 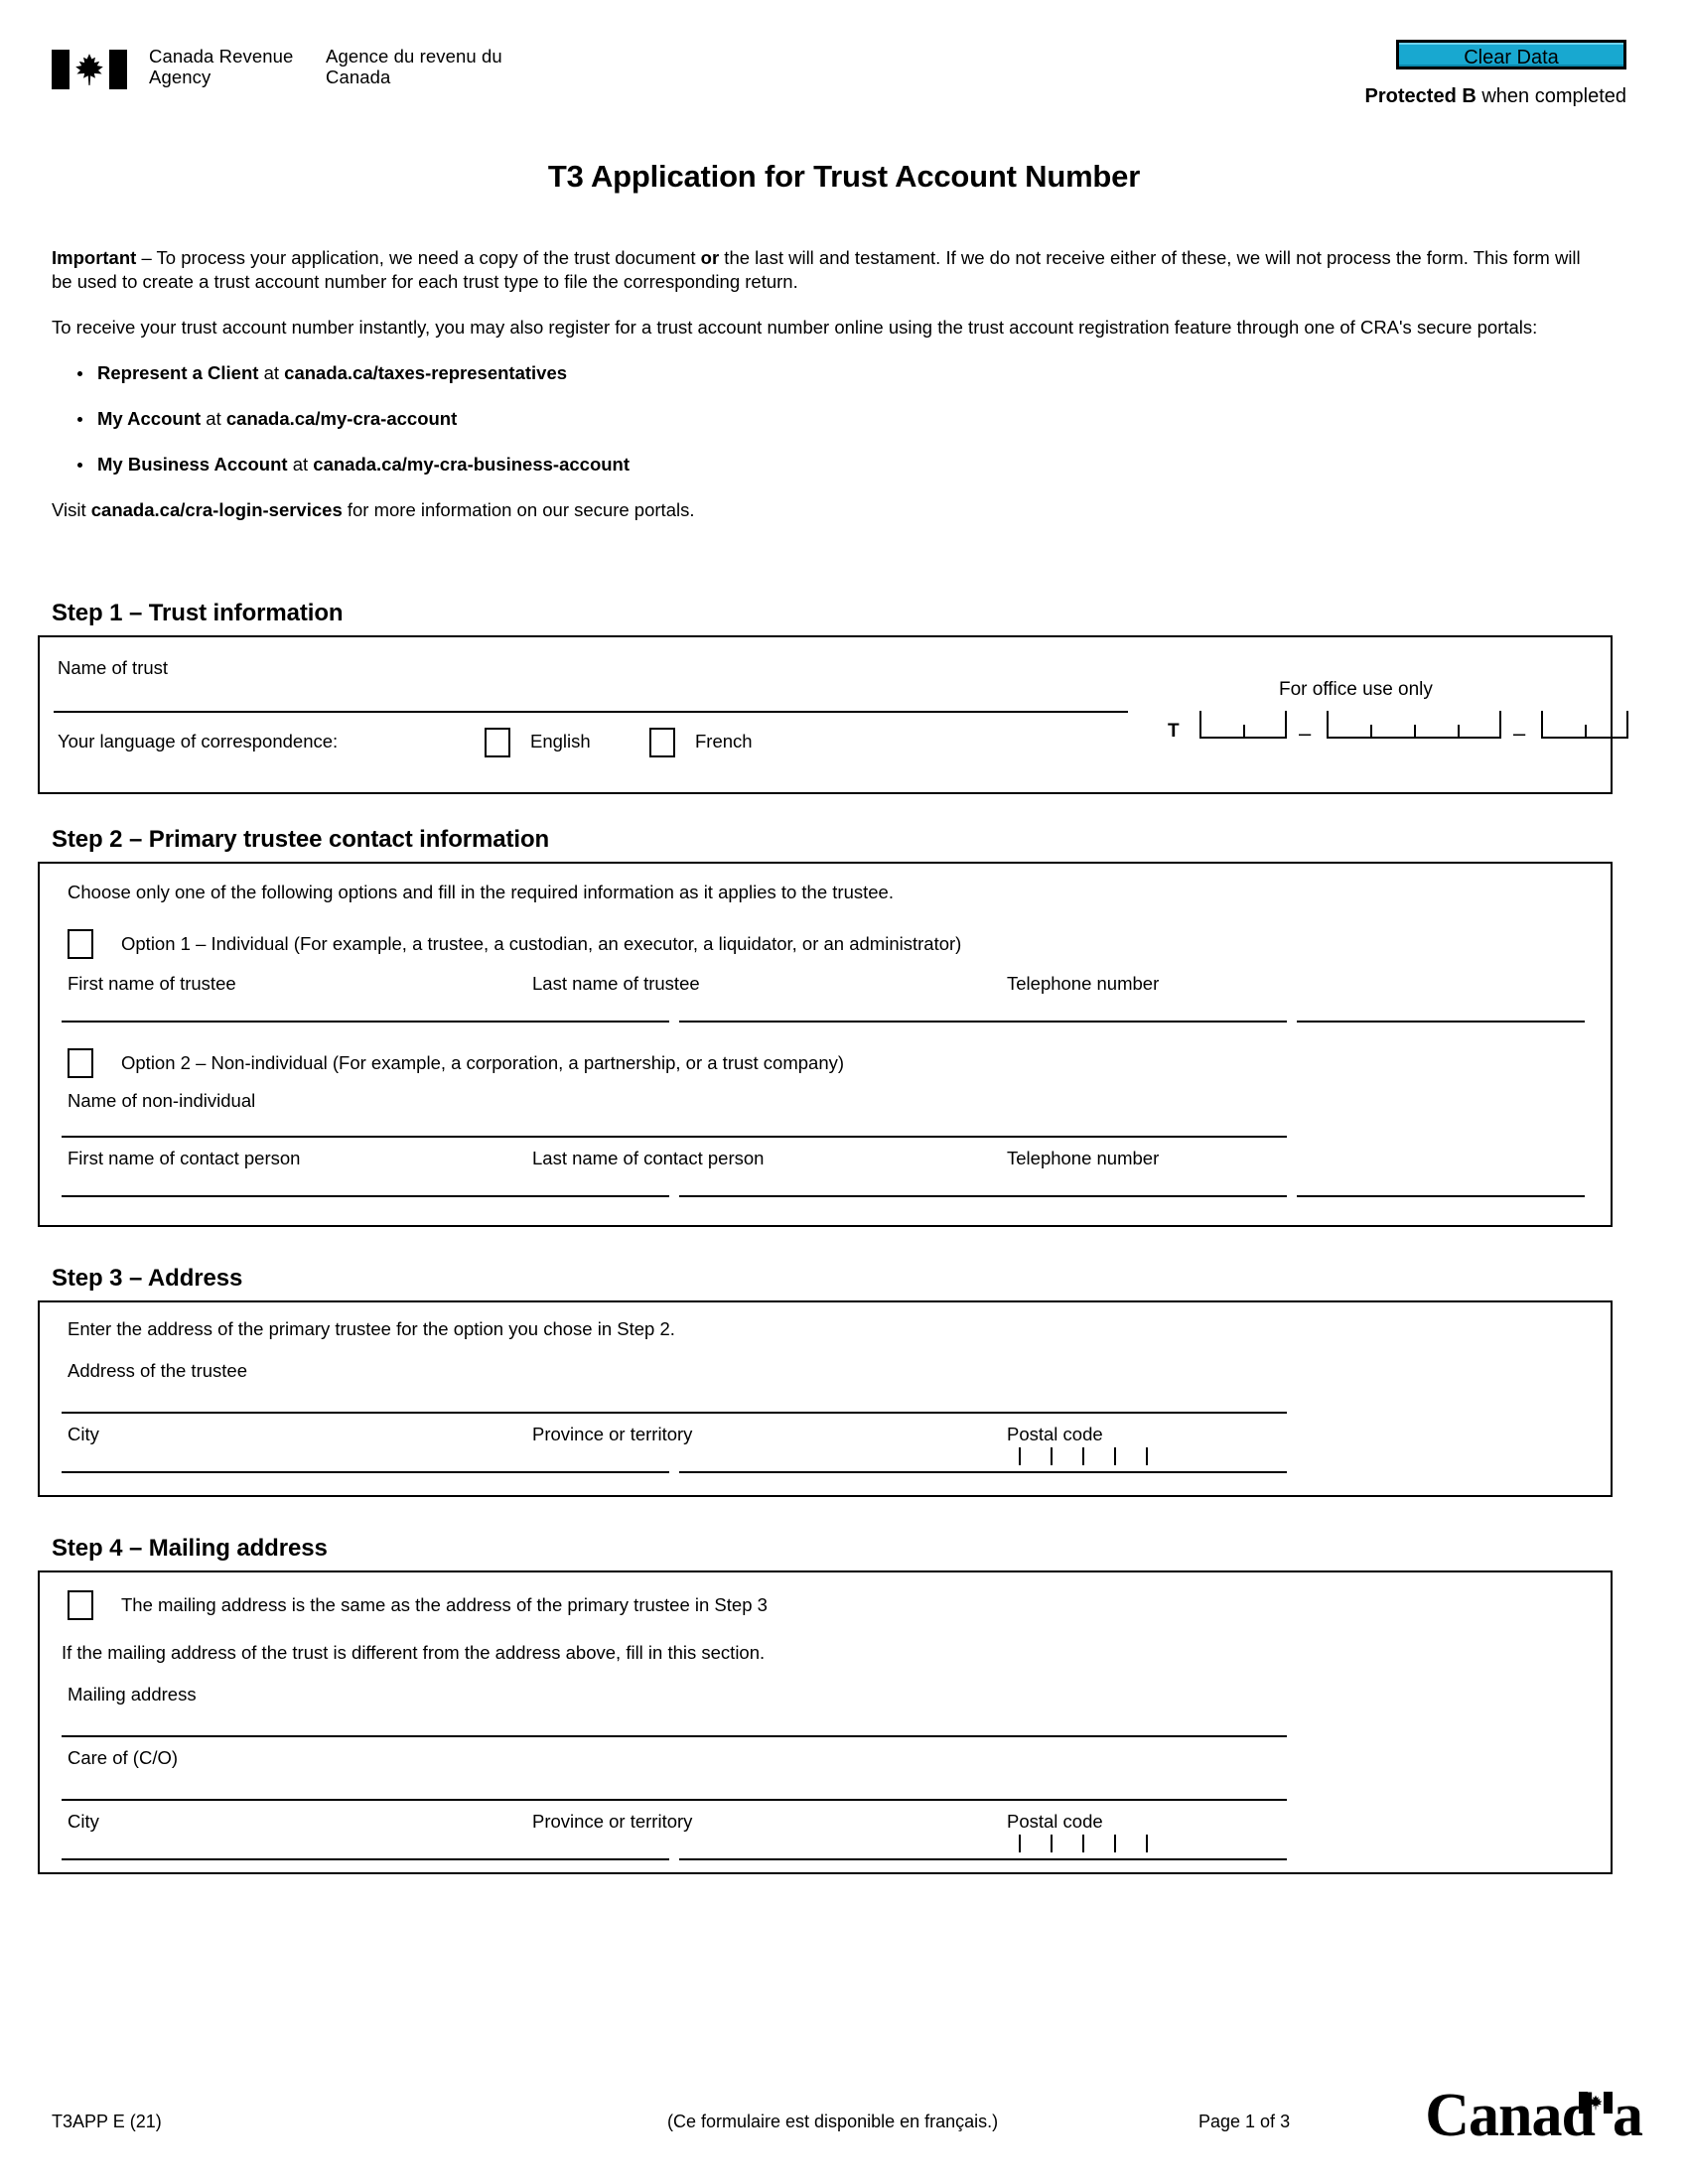 I want to click on canada-flag-icon, so click(x=89, y=69).